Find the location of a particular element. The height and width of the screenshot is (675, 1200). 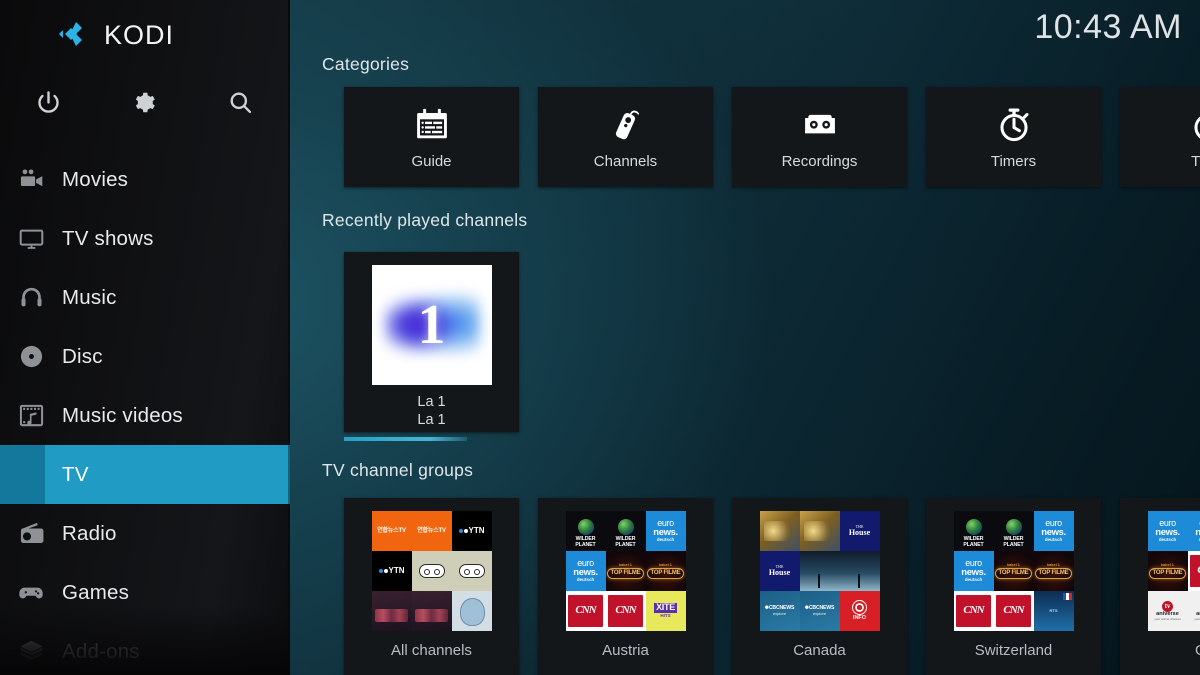

gear-icon is located at coordinates (144, 102).